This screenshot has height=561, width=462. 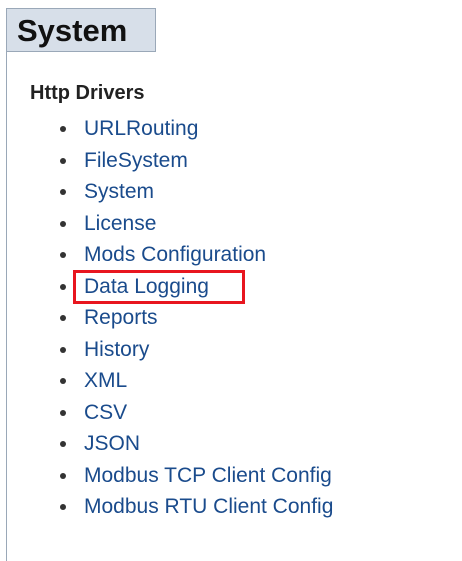 I want to click on link-csv: CSV, so click(x=105, y=412).